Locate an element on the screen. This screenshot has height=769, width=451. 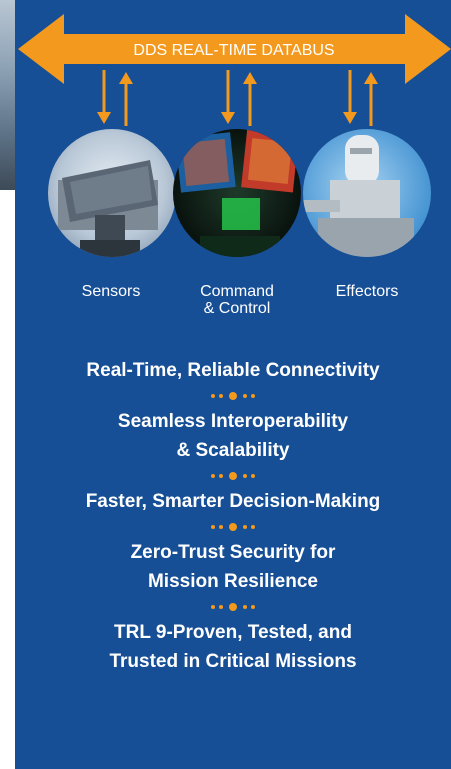
effectors-image is located at coordinates (367, 193).